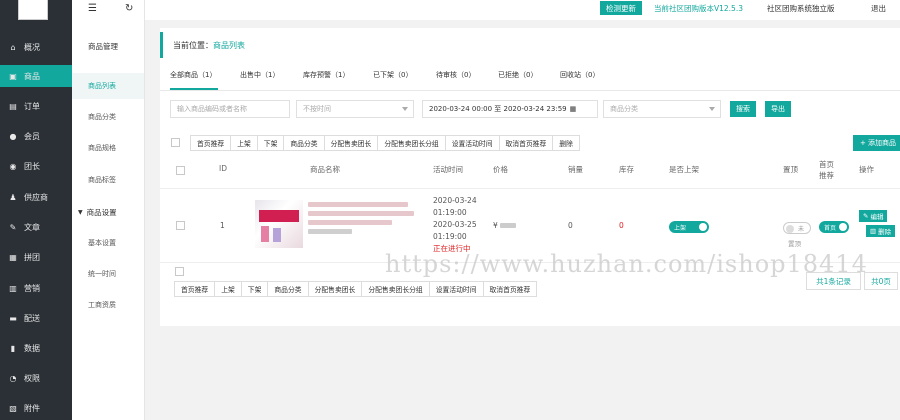  What do you see at coordinates (621, 8) in the screenshot?
I see `check-update-button: 检测更新` at bounding box center [621, 8].